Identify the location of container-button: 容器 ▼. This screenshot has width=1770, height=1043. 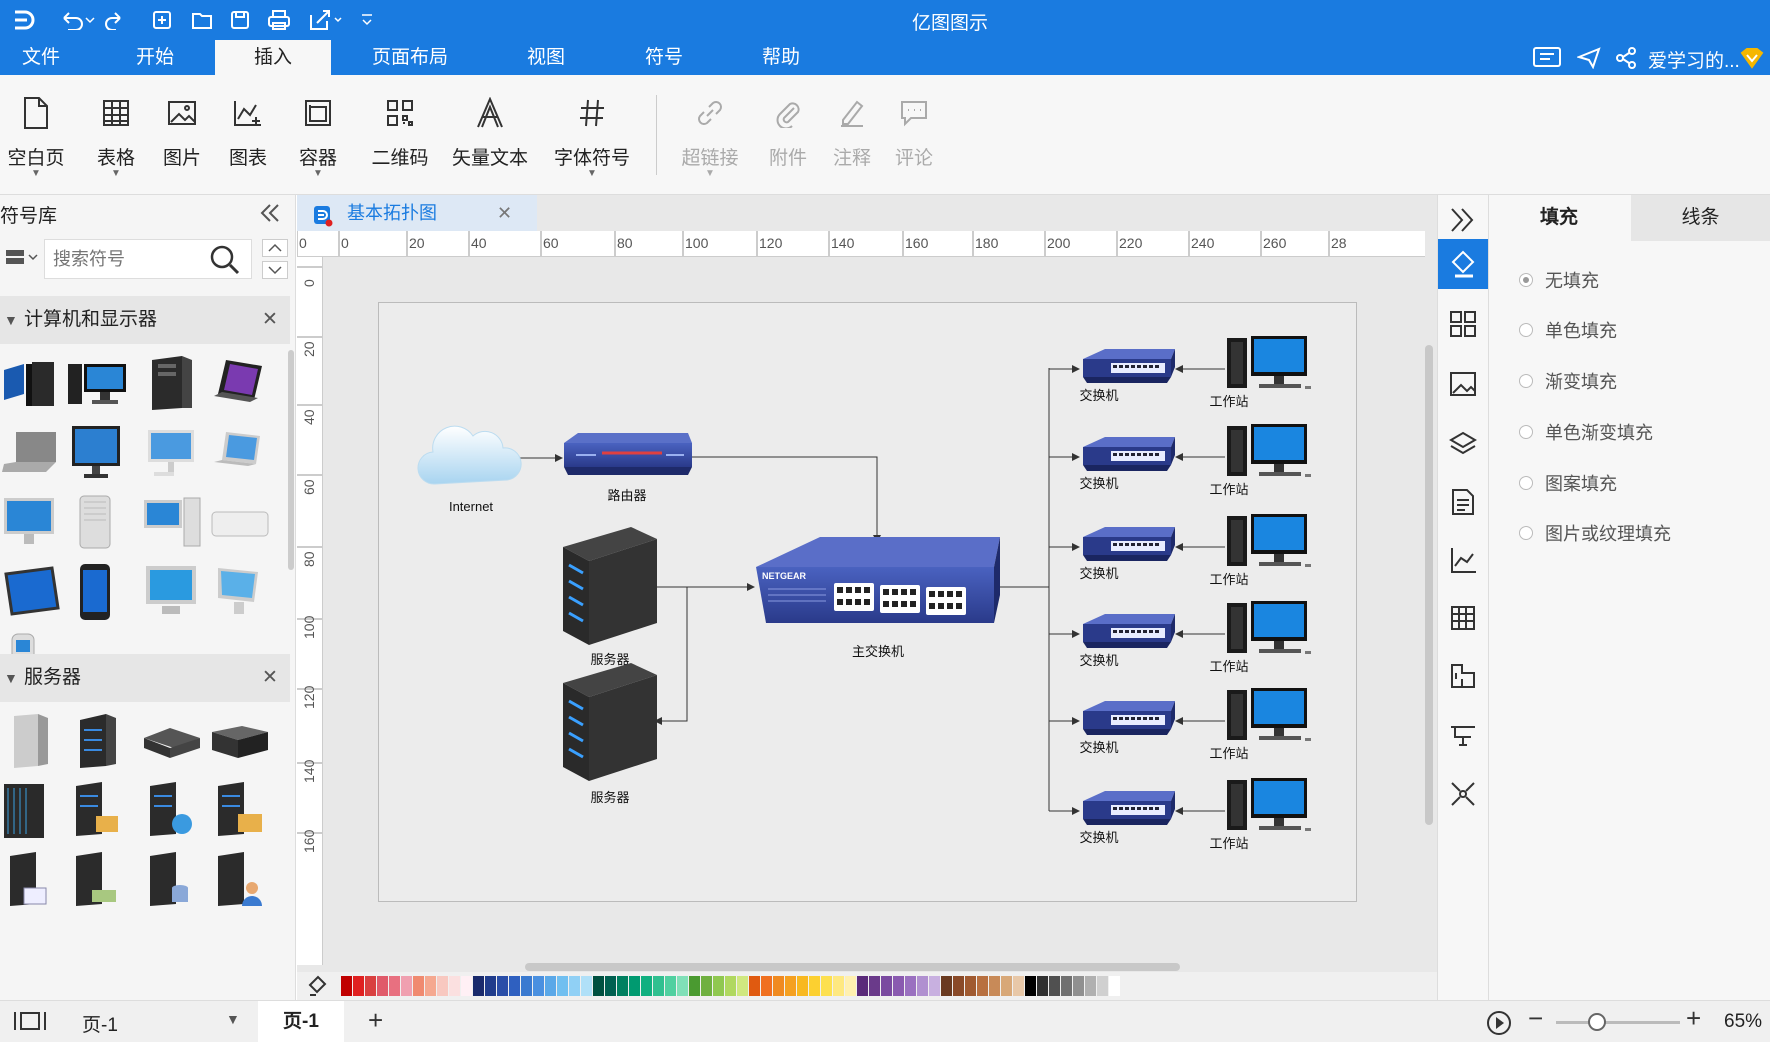
(318, 136).